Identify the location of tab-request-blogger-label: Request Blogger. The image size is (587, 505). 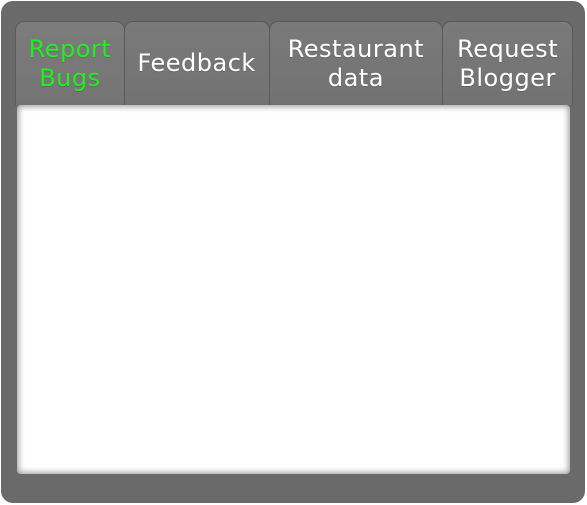
(508, 63).